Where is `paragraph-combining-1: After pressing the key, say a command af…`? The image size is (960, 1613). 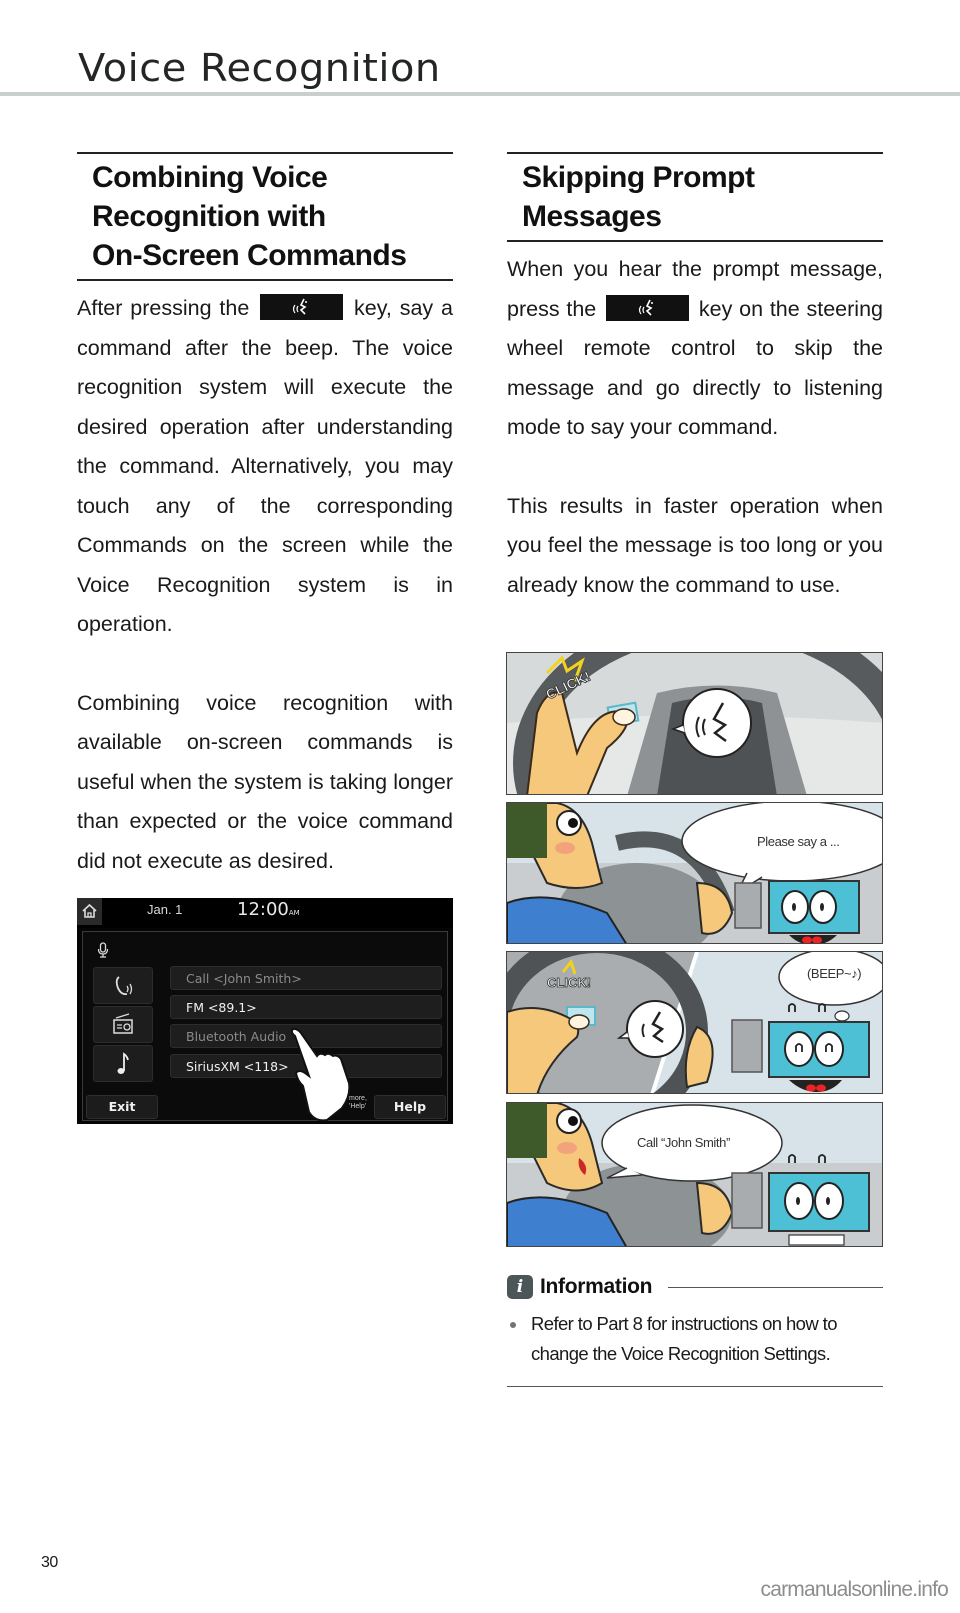 paragraph-combining-1: After pressing the key, say a command af… is located at coordinates (265, 467).